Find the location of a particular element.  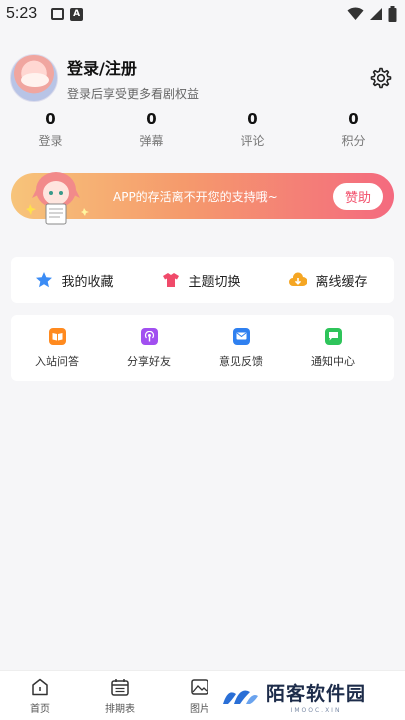

theme-switch-button: 主题切换 is located at coordinates (201, 280).